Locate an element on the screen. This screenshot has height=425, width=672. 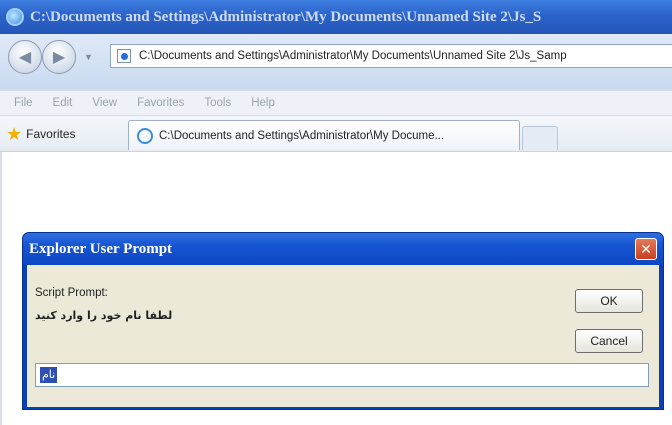
favorites-button: ★ Favorites is located at coordinates (41, 134).